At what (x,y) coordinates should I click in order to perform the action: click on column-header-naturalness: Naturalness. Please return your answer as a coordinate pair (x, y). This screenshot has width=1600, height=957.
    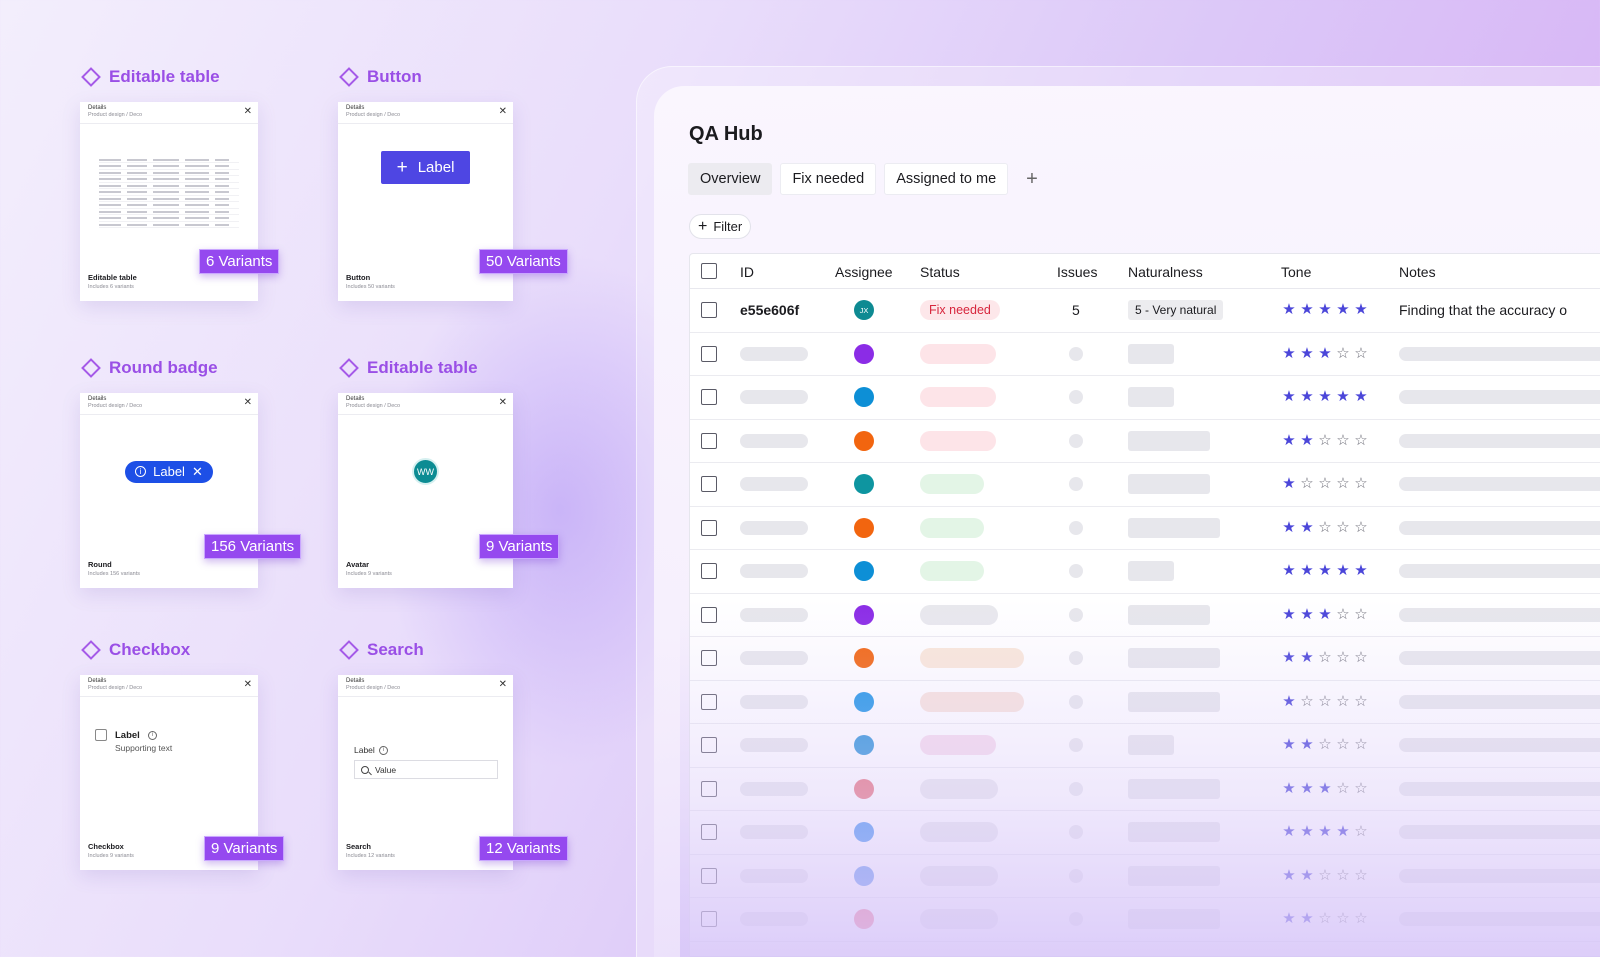
    Looking at the image, I should click on (1165, 272).